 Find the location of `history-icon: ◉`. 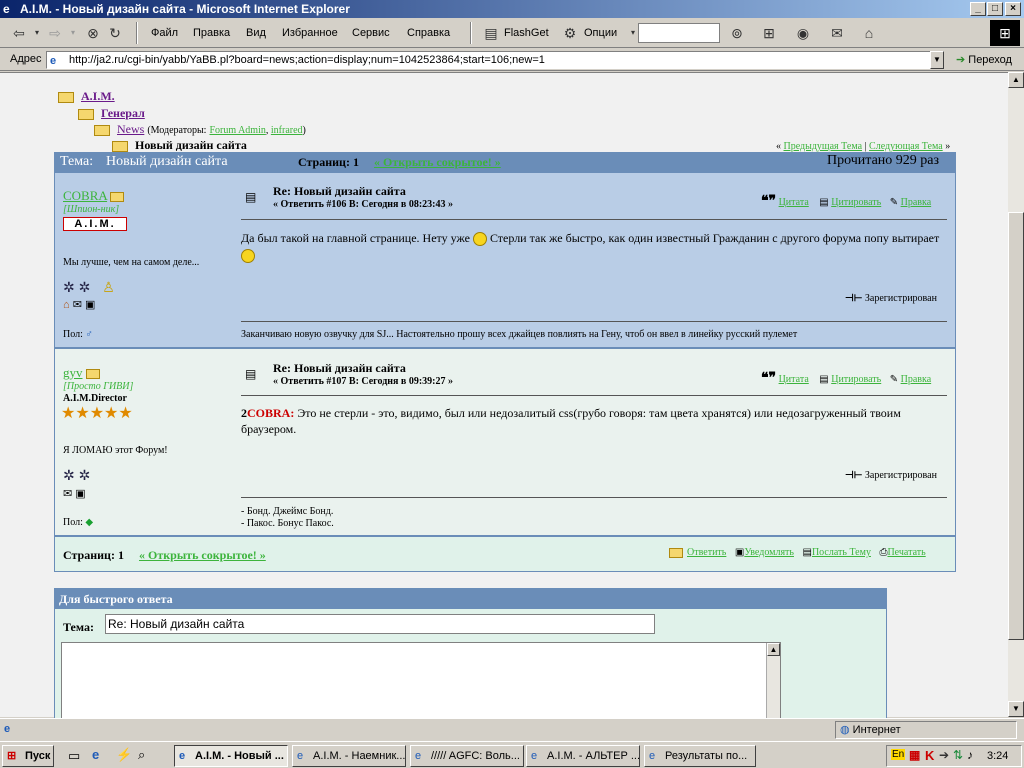

history-icon: ◉ is located at coordinates (803, 33).